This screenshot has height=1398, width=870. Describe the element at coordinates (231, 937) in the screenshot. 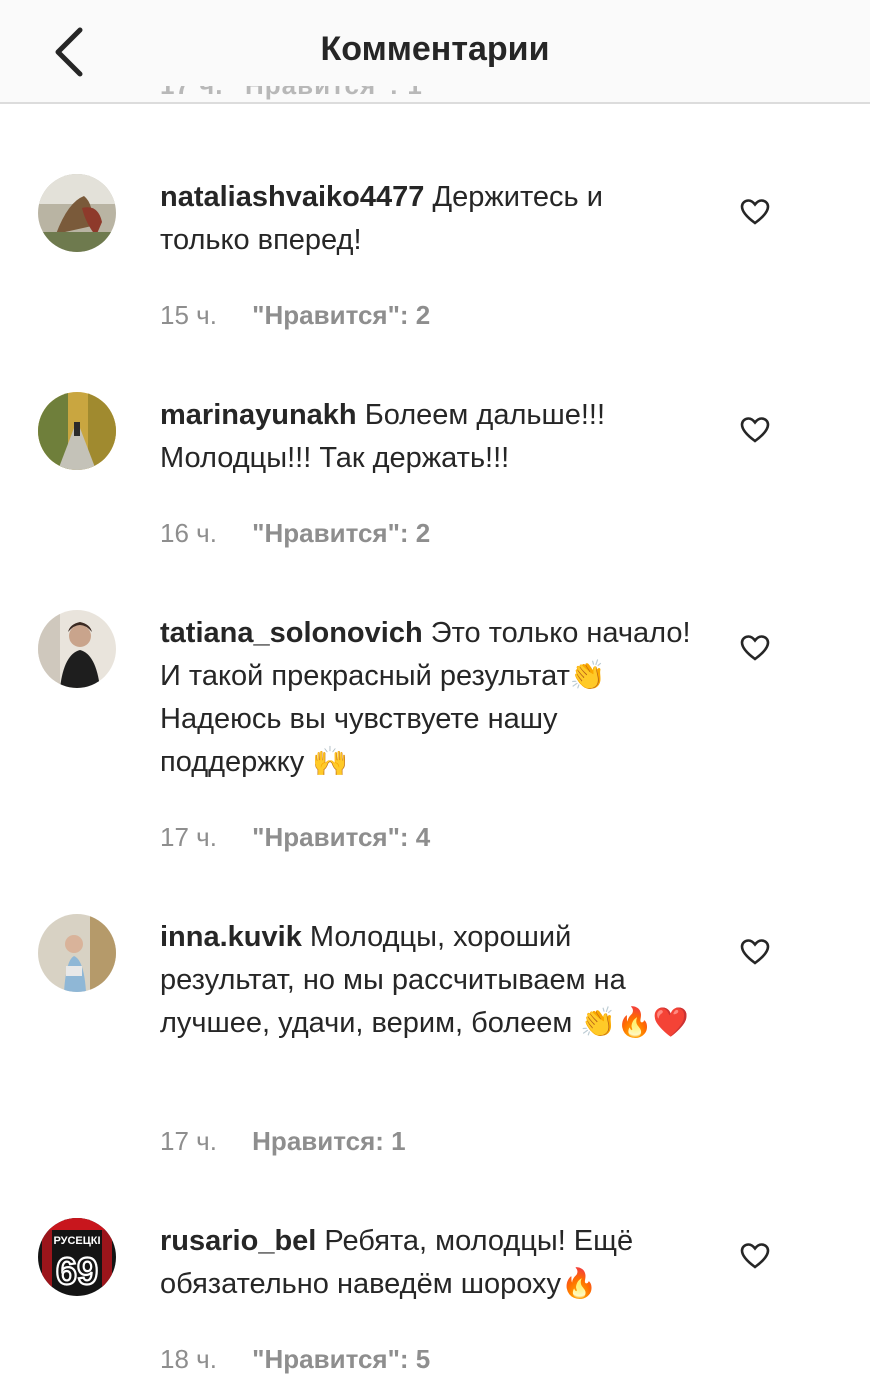

I see `comment-username: inna.kuvik` at that location.